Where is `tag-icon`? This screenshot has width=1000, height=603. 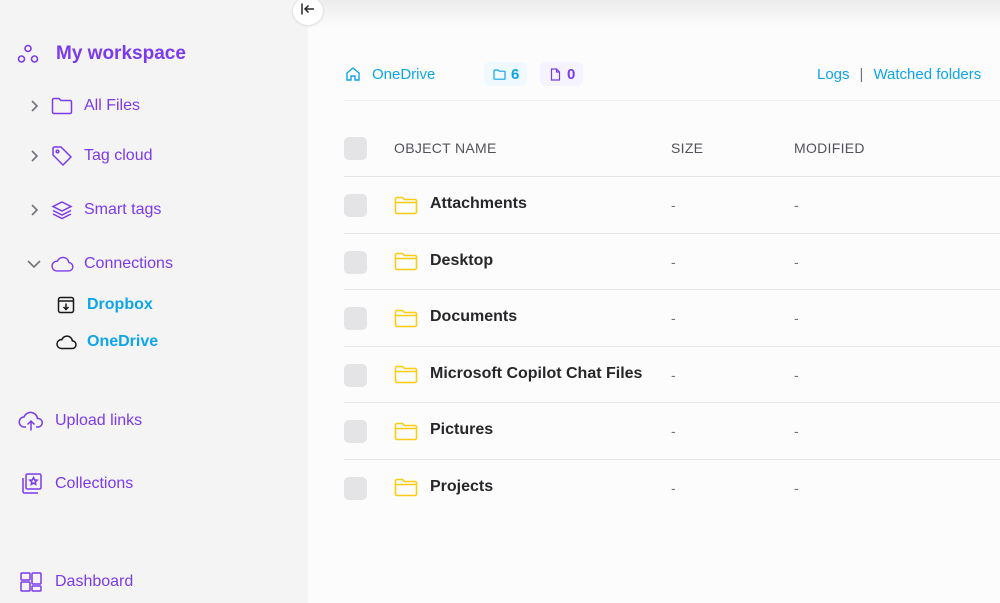
tag-icon is located at coordinates (62, 156).